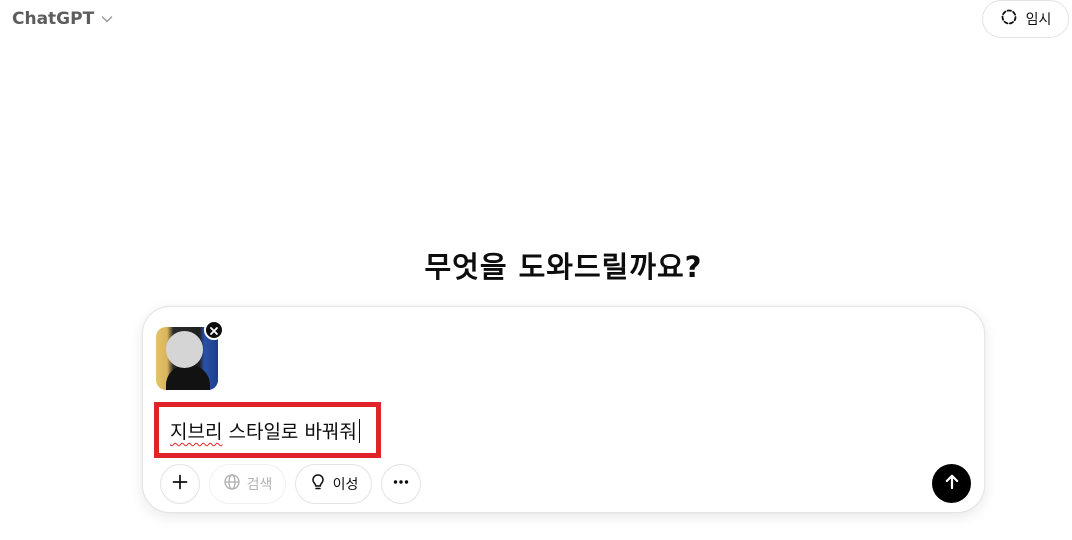 Image resolution: width=1072 pixels, height=540 pixels. What do you see at coordinates (563, 267) in the screenshot?
I see `page-title: 무엇을 도와드릴까요?` at bounding box center [563, 267].